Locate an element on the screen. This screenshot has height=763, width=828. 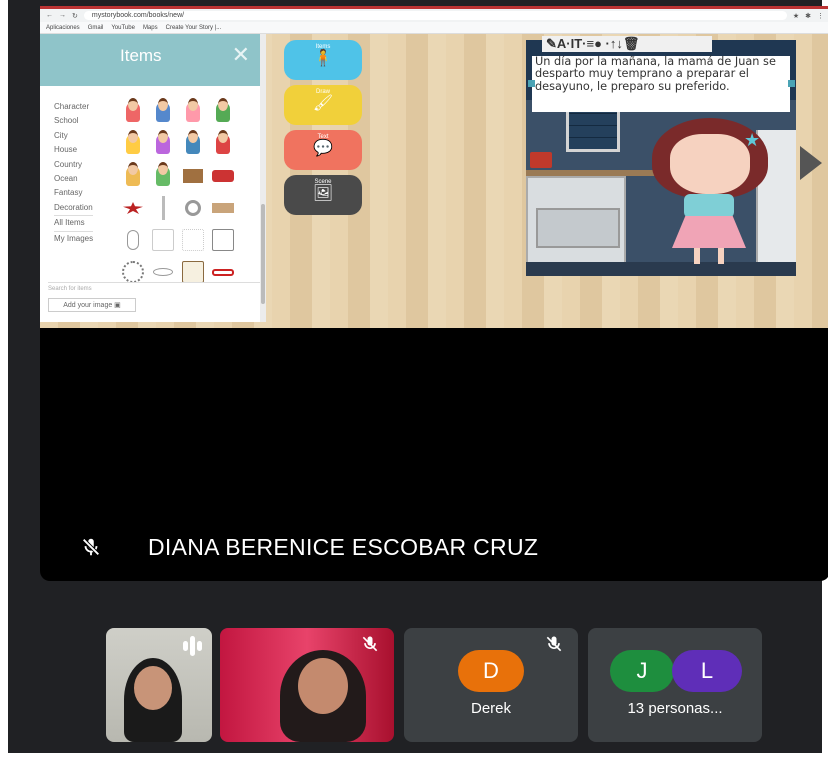
category-house: House is located at coordinates (73, 150).